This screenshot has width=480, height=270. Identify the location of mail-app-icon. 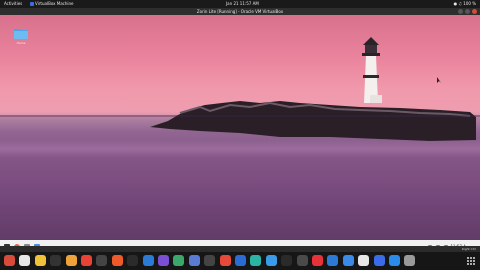
(348, 260).